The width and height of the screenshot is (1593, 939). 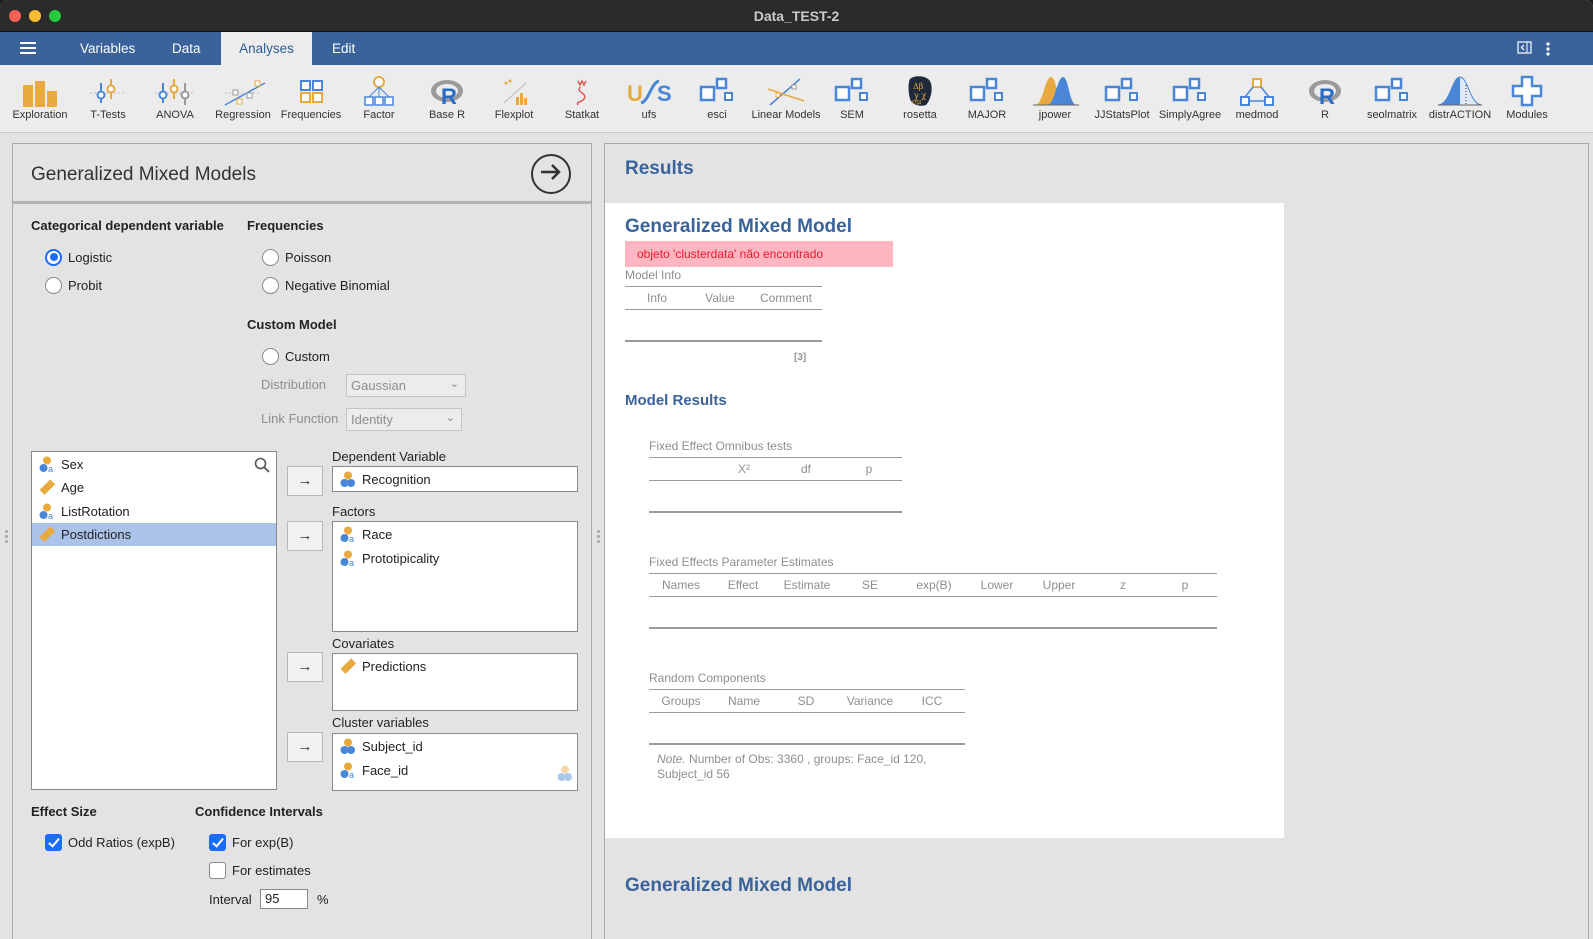 What do you see at coordinates (1460, 100) in the screenshot?
I see `ribbon-distraction: distrACTION` at bounding box center [1460, 100].